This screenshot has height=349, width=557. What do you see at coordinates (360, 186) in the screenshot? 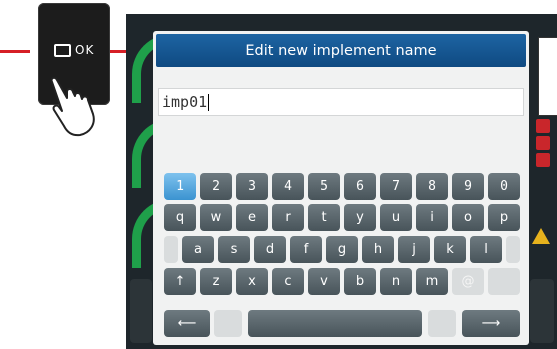
I see `key-6: 6` at bounding box center [360, 186].